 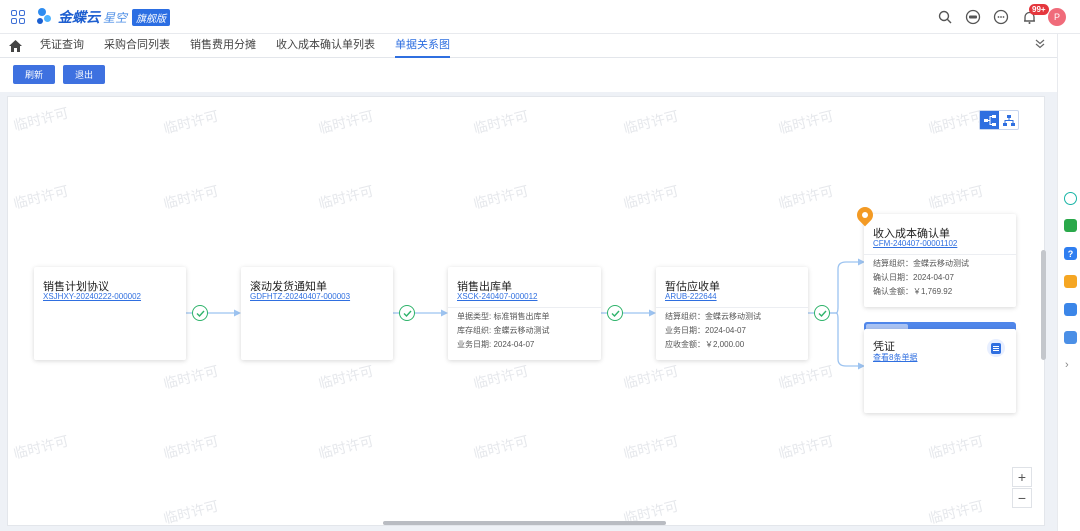 I want to click on top-bar: 金蝶云 星空 旗舰版 99+ P, so click(x=540, y=17).